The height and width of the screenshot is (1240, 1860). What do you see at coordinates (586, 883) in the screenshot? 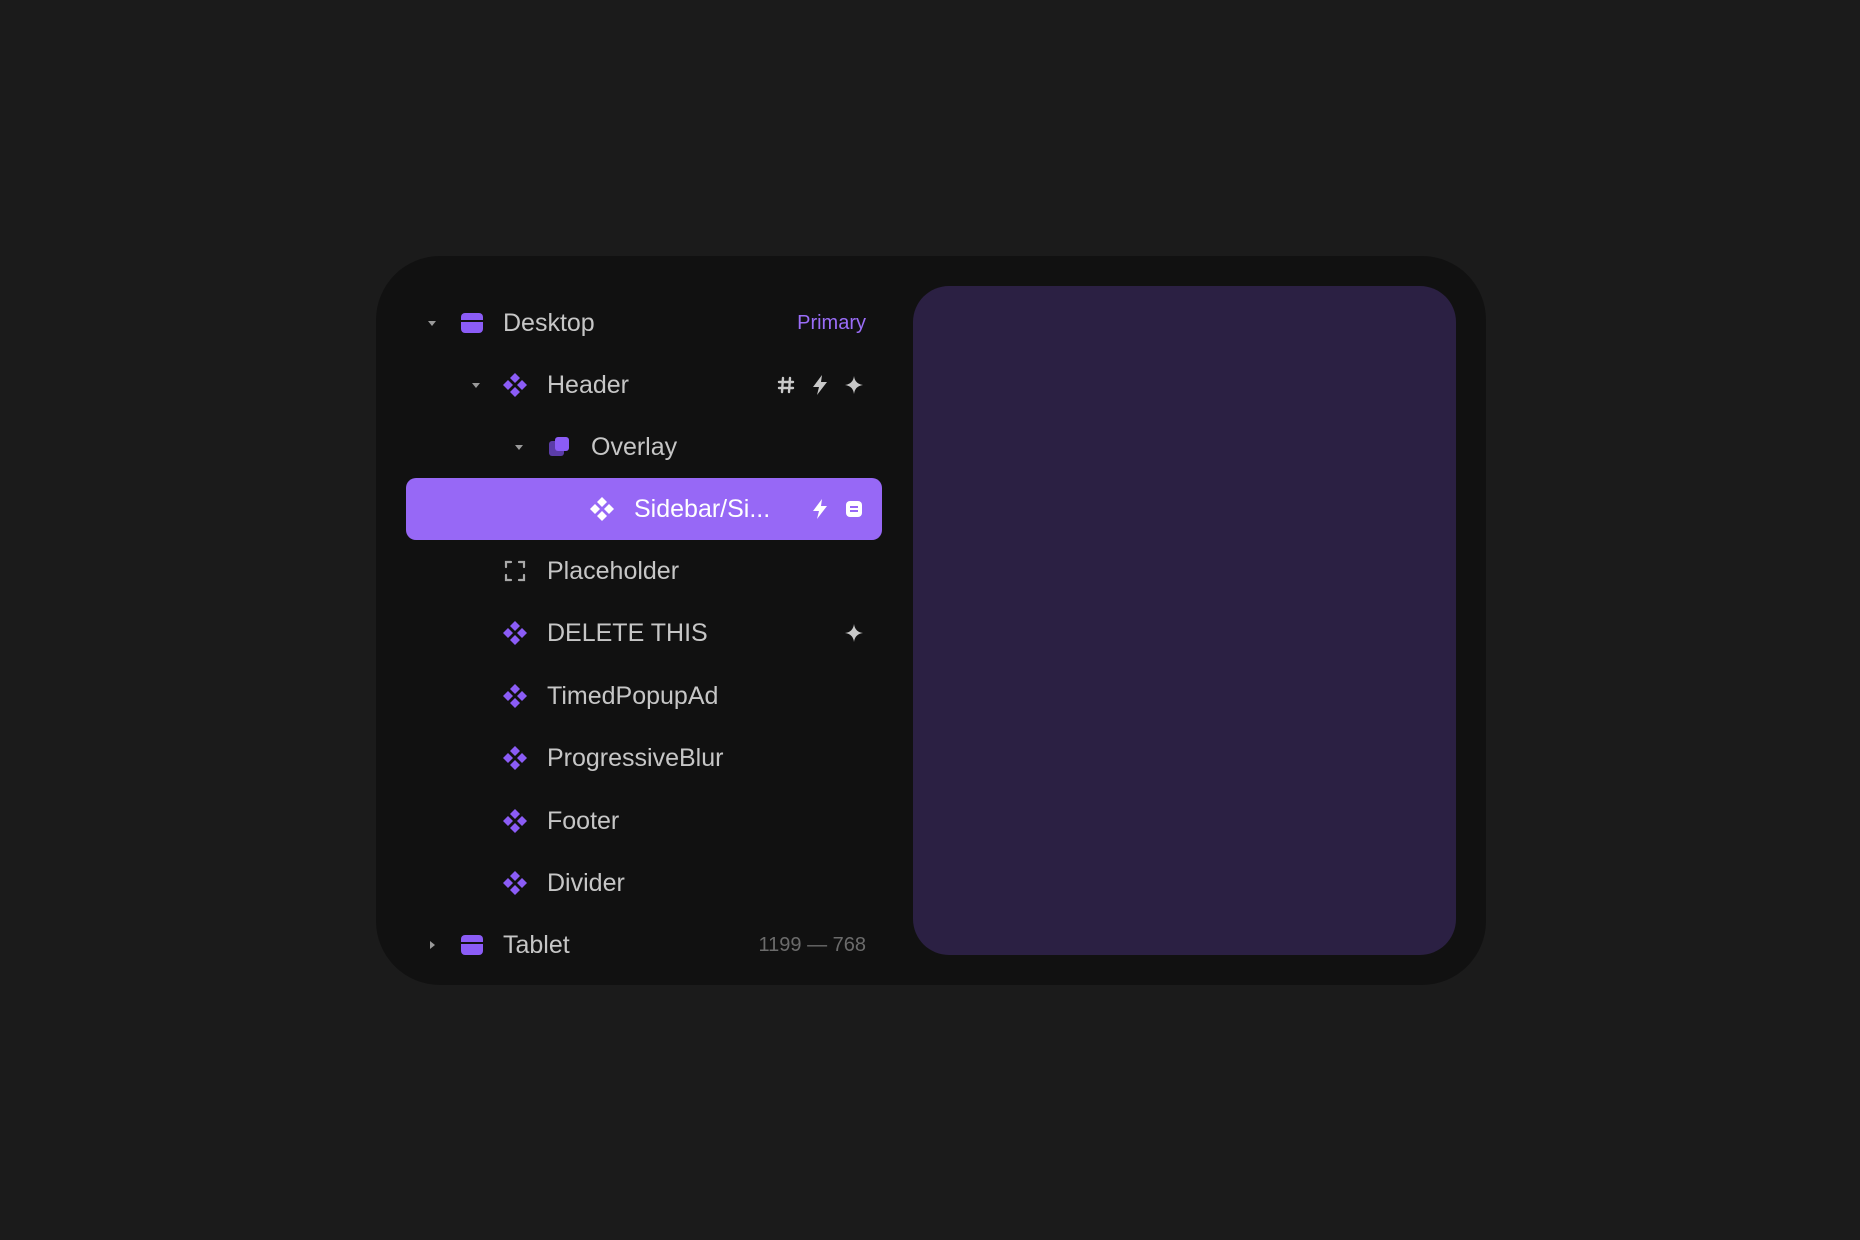
I see `layer-label-divider: Divider` at bounding box center [586, 883].